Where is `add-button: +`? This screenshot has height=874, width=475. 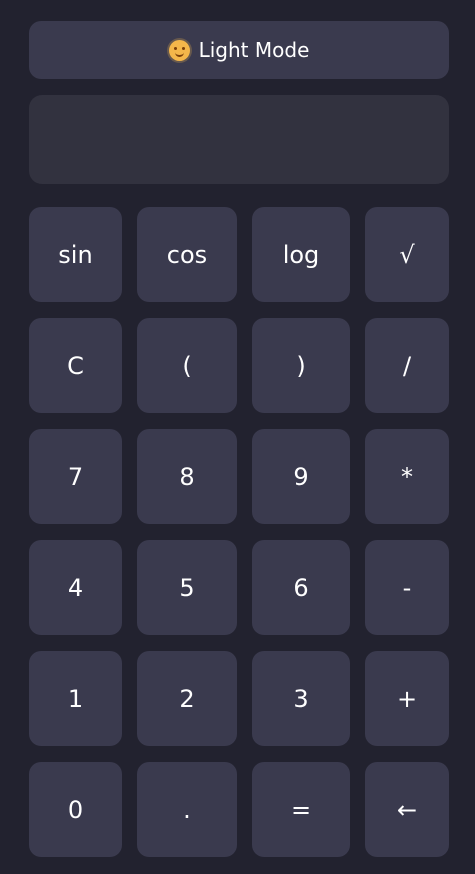 add-button: + is located at coordinates (407, 698).